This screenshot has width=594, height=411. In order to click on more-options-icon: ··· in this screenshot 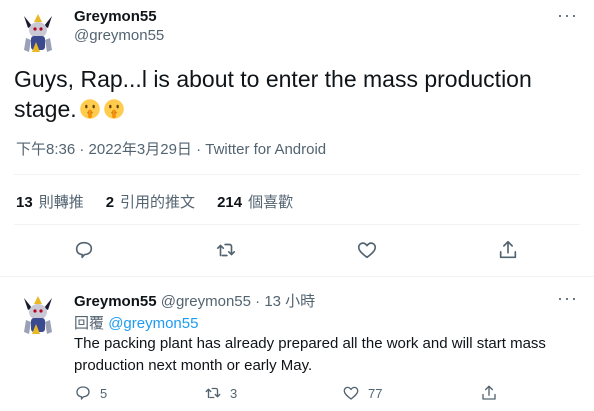, I will do `click(567, 15)`.